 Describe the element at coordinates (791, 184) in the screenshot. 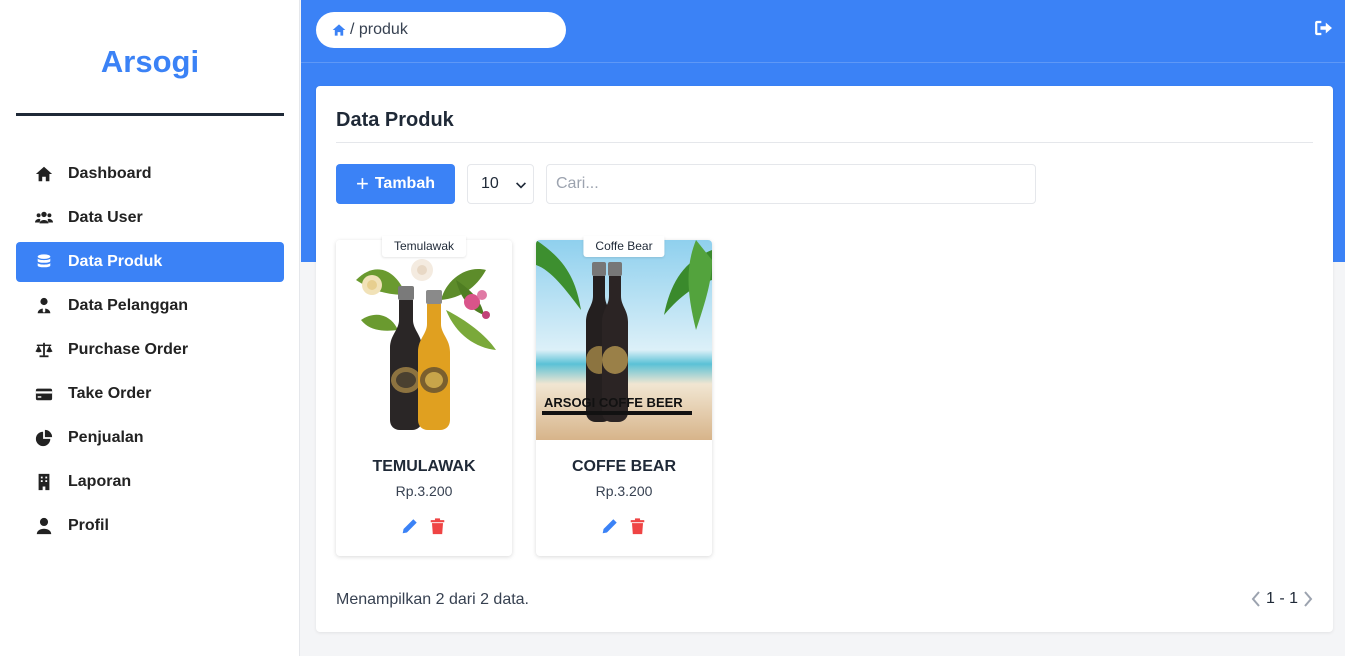

I see `search-input` at that location.